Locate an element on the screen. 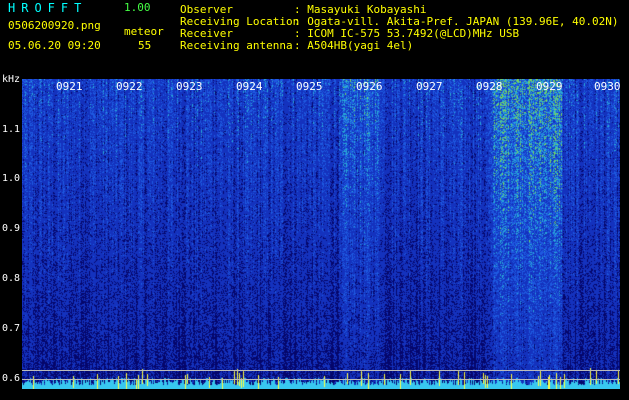 This screenshot has width=629, height=400. x-tick-label: 0922 is located at coordinates (129, 86).